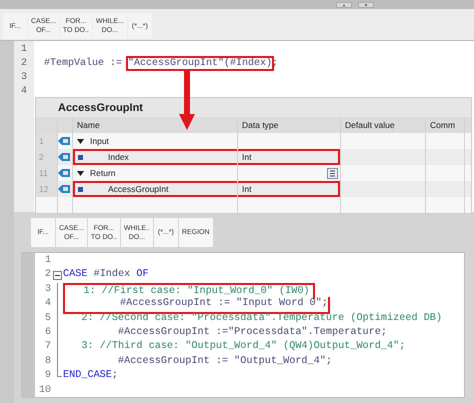 Image resolution: width=474 pixels, height=403 pixels. I want to click on parameter-name: Index, so click(118, 157).